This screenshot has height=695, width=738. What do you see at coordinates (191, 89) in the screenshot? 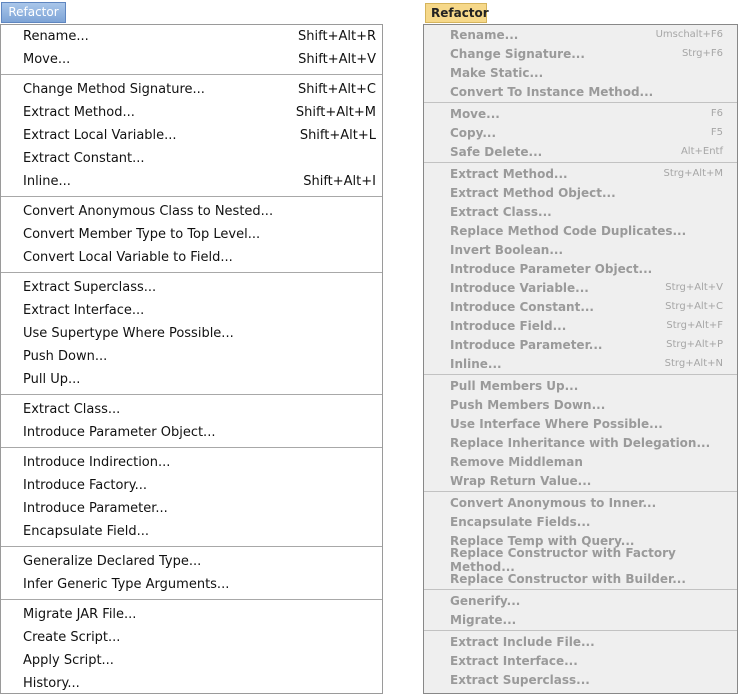
I see `left-menu-item-change-method-signature: Change Method Signature... Shift+Alt+C` at bounding box center [191, 89].